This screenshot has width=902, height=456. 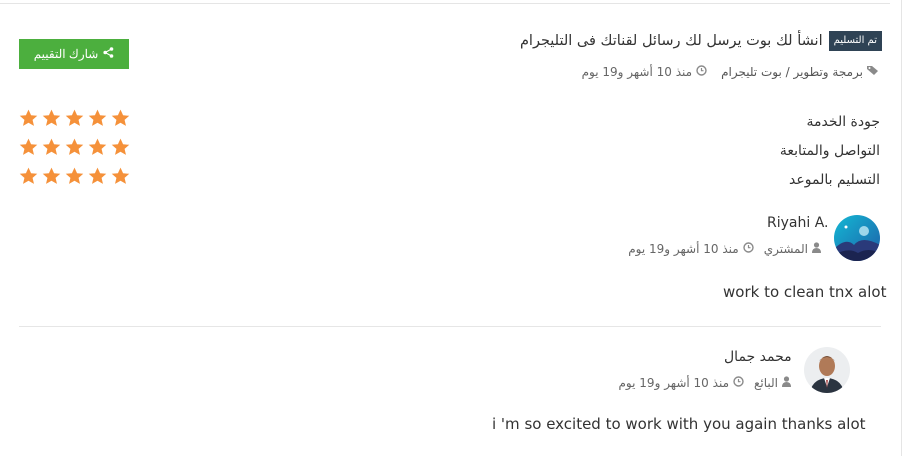 I want to click on stars-delivery, so click(x=74, y=176).